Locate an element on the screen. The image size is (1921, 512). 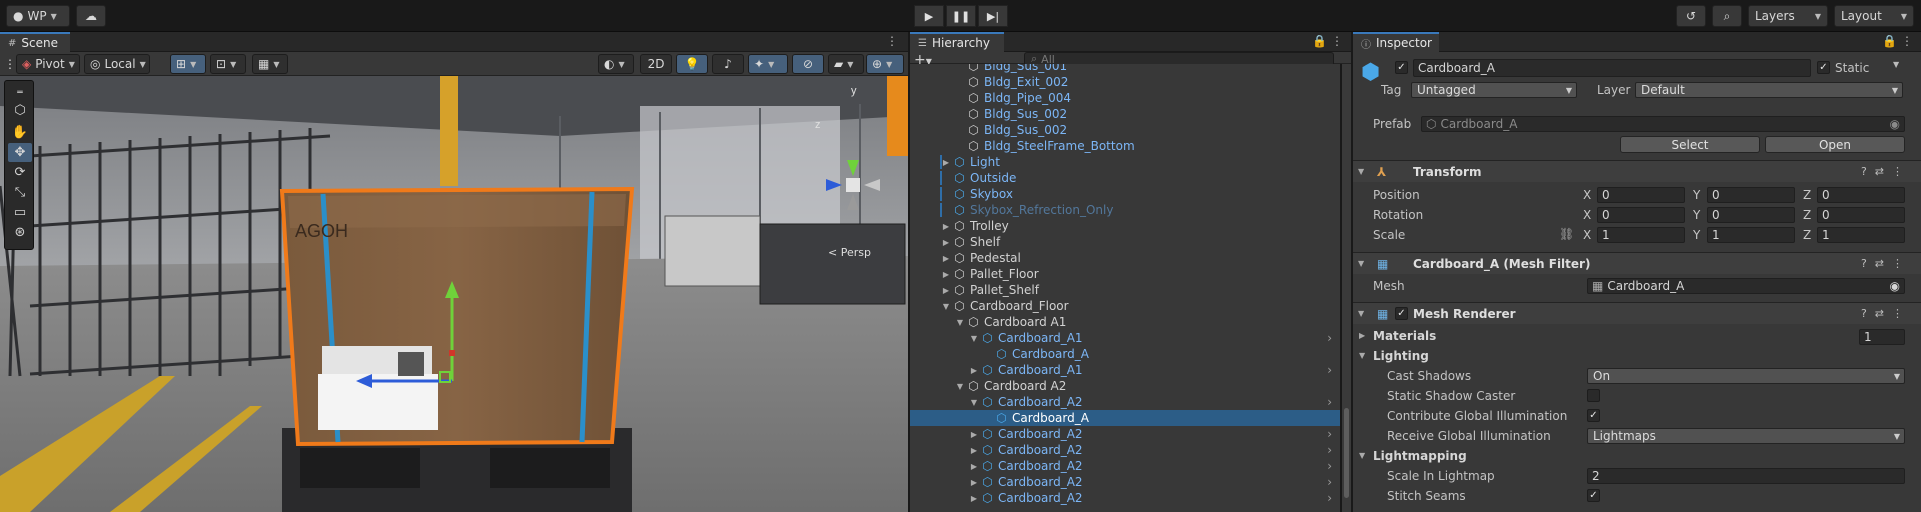
scale-z-field: 1 is located at coordinates (1861, 235).